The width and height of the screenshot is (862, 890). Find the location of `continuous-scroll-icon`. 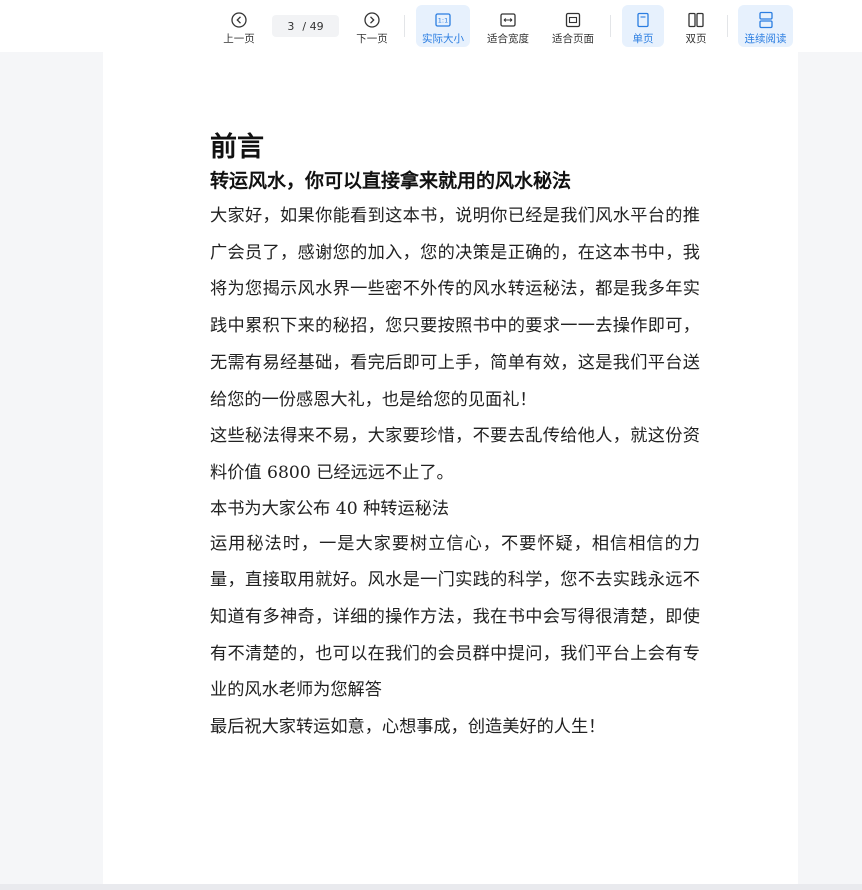

continuous-scroll-icon is located at coordinates (765, 20).